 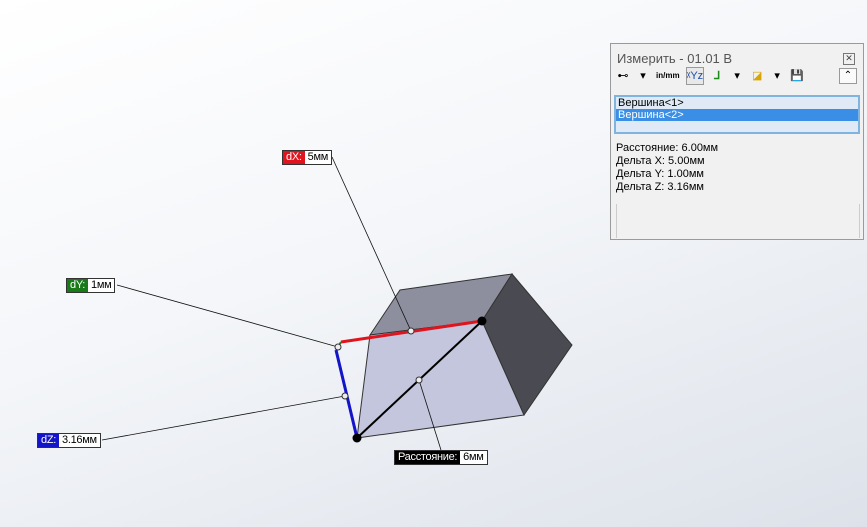 I want to click on dy-leader, so click(x=227, y=316).